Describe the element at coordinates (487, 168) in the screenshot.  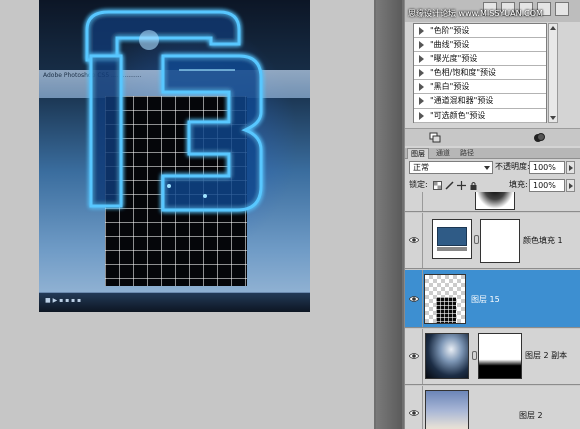
I see `chevron-down-icon` at that location.